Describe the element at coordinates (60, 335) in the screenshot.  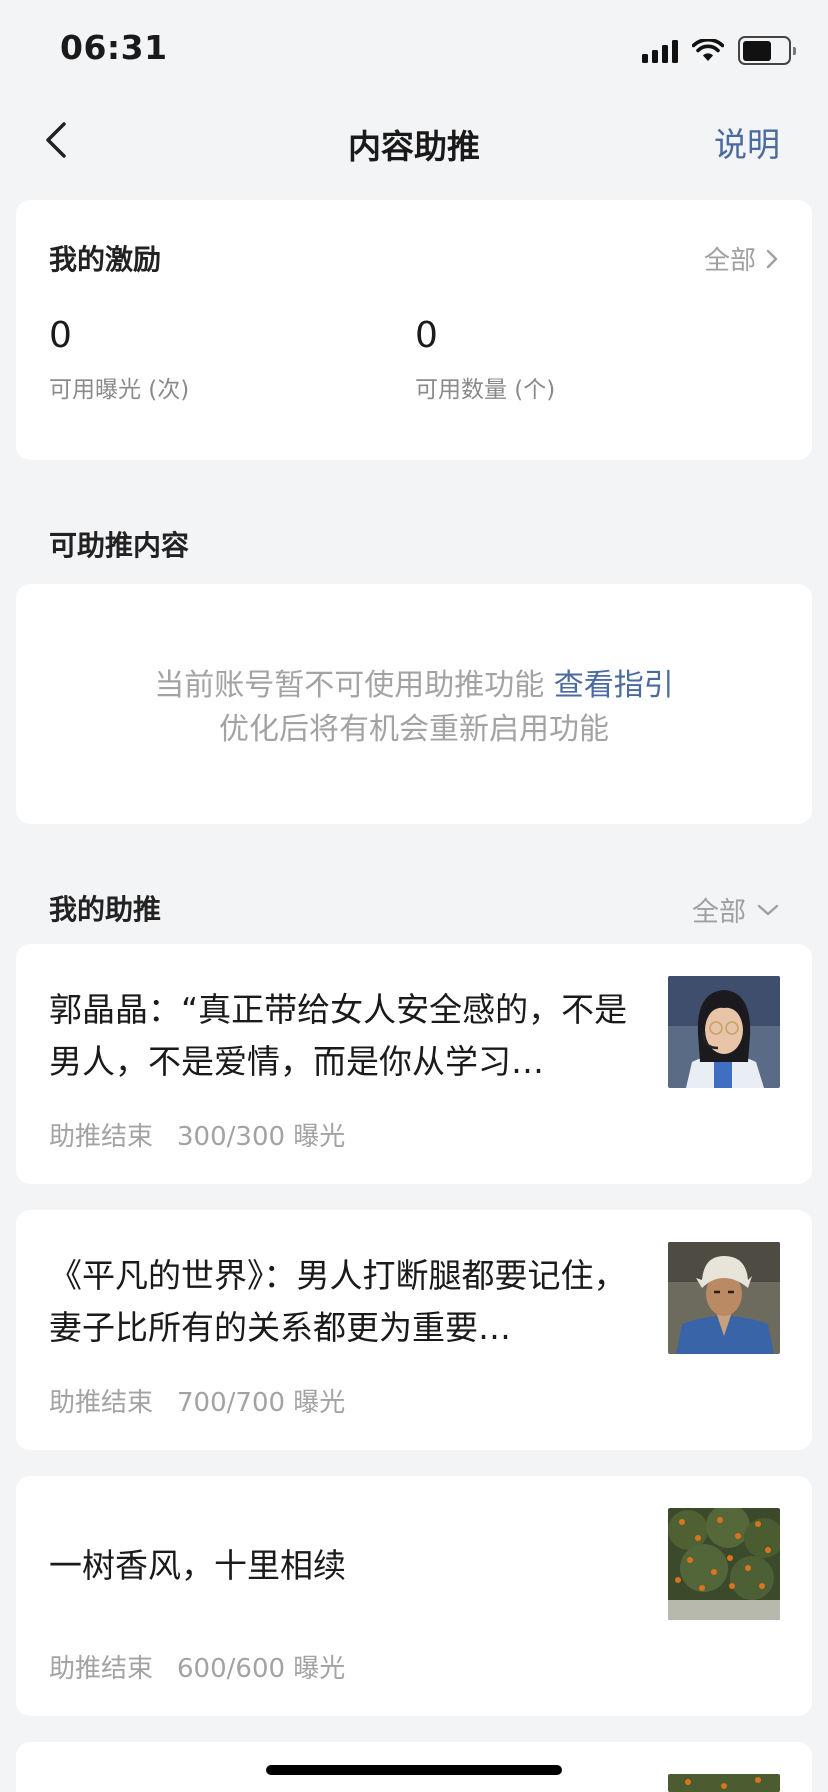
I see `stat-exposure-value: 0` at that location.